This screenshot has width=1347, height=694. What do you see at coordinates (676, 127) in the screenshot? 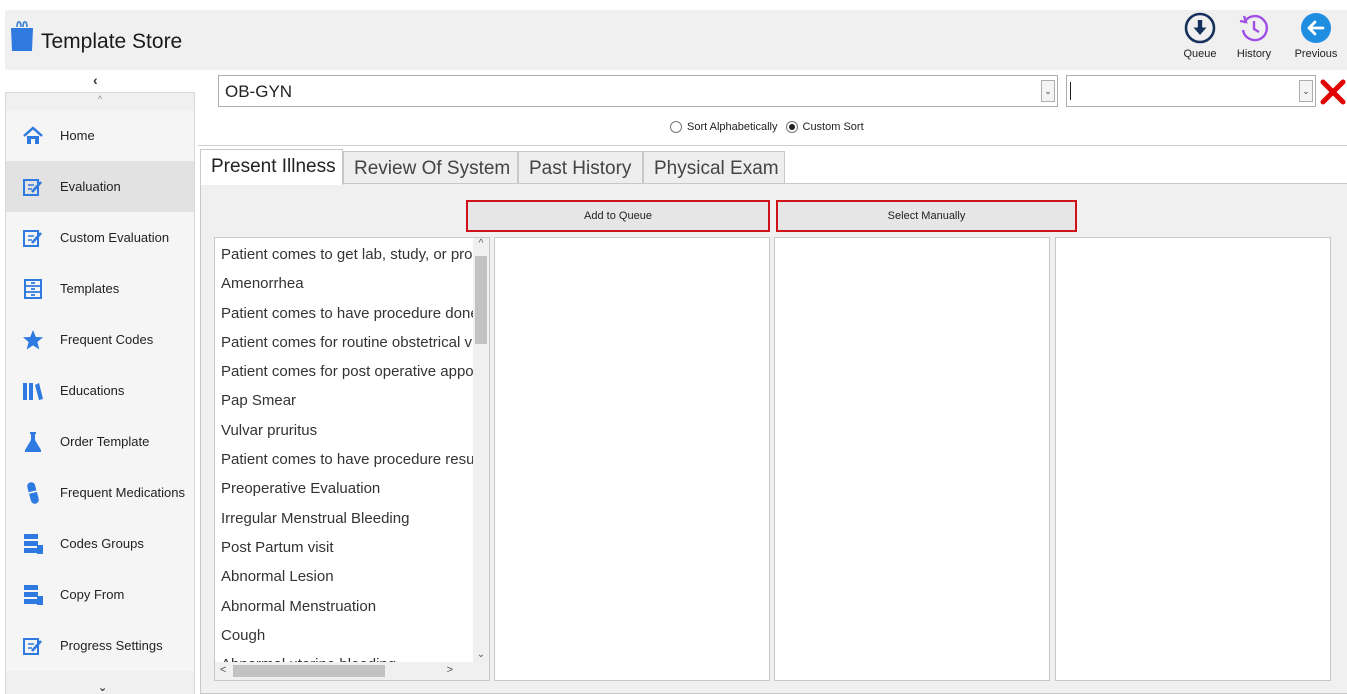
I see `sort-alphabetically-radio` at bounding box center [676, 127].